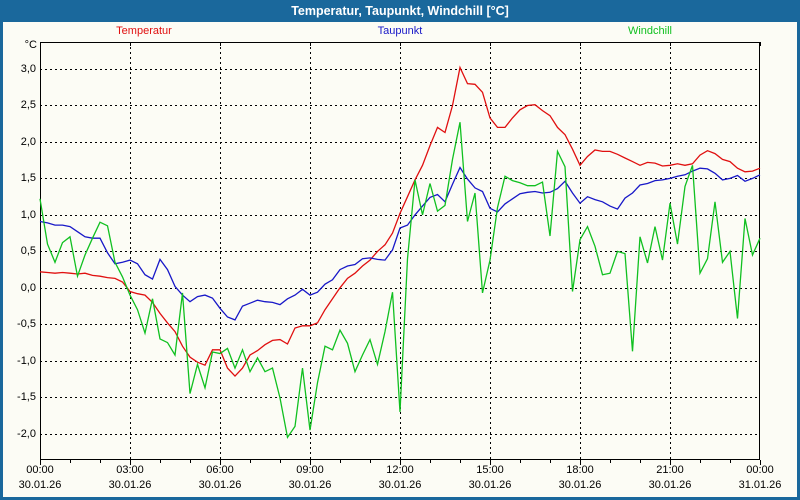 This screenshot has height=500, width=800. I want to click on y-axis-unit-label: °C, so click(30, 45).